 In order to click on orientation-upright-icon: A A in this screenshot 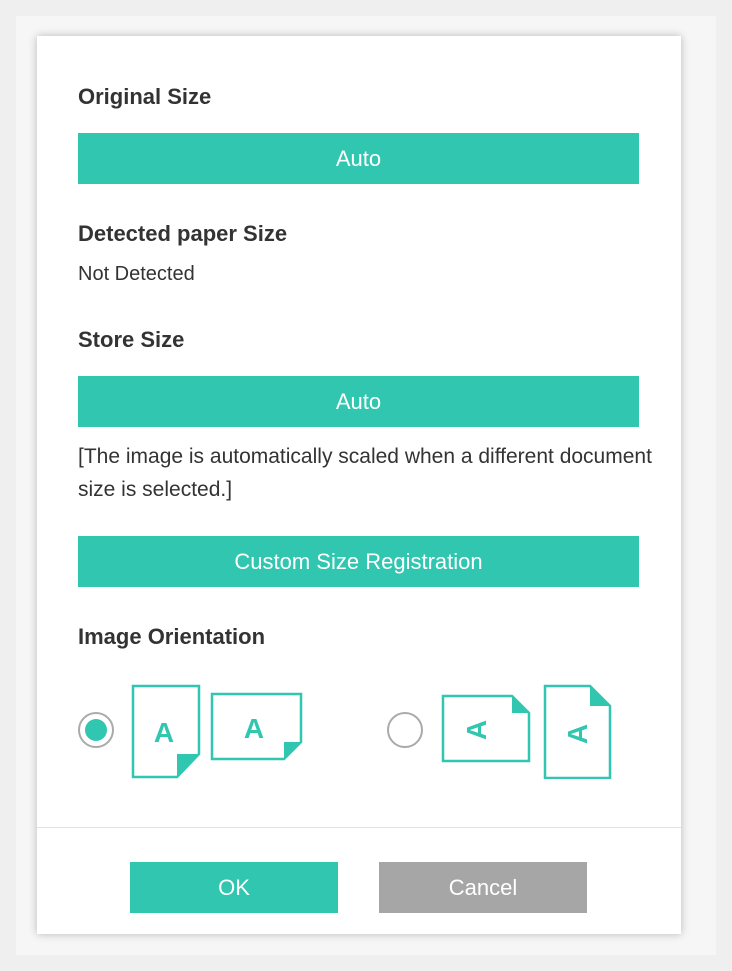, I will do `click(217, 731)`.